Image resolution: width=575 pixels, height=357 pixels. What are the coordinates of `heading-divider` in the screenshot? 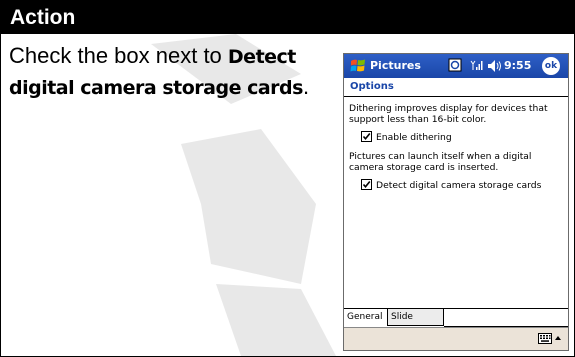 It's located at (456, 96).